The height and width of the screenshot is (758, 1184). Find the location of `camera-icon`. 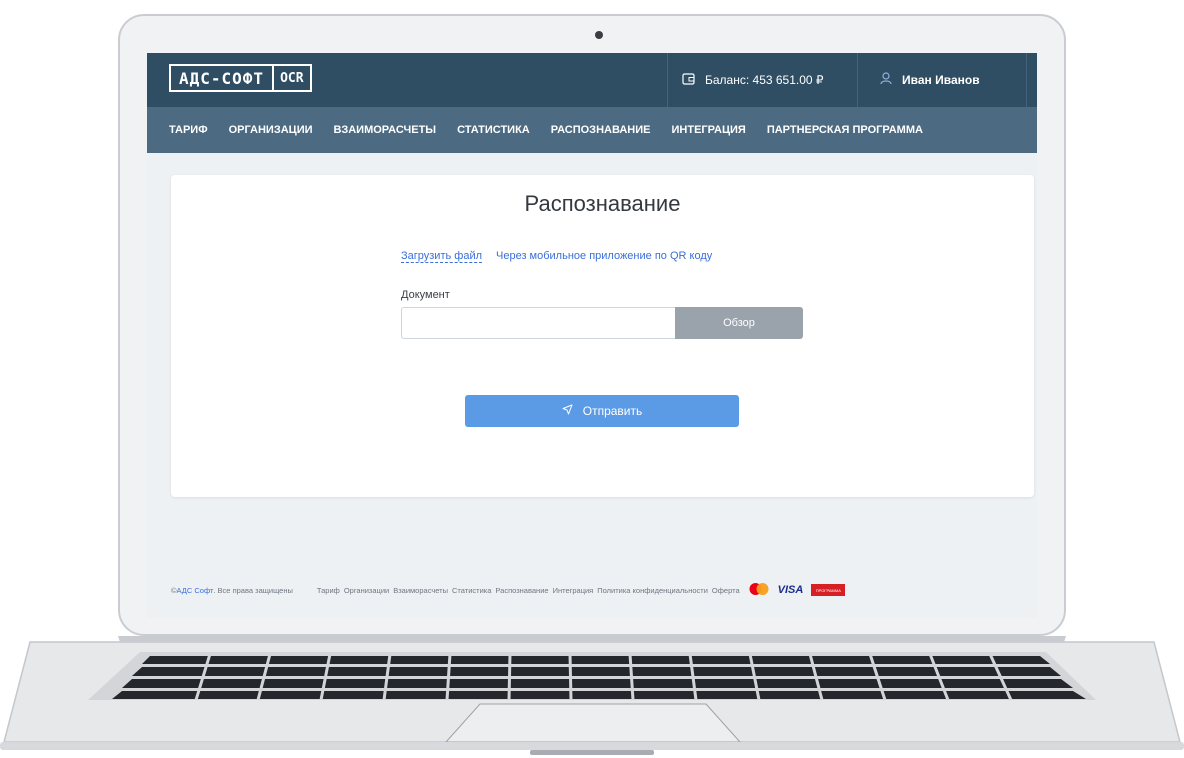

camera-icon is located at coordinates (599, 35).